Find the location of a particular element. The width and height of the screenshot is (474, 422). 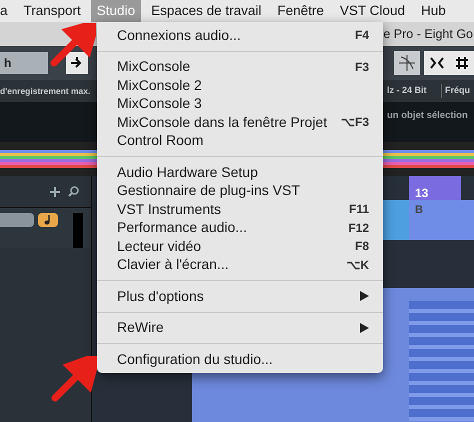

ruler-marker: 13 is located at coordinates (435, 188).